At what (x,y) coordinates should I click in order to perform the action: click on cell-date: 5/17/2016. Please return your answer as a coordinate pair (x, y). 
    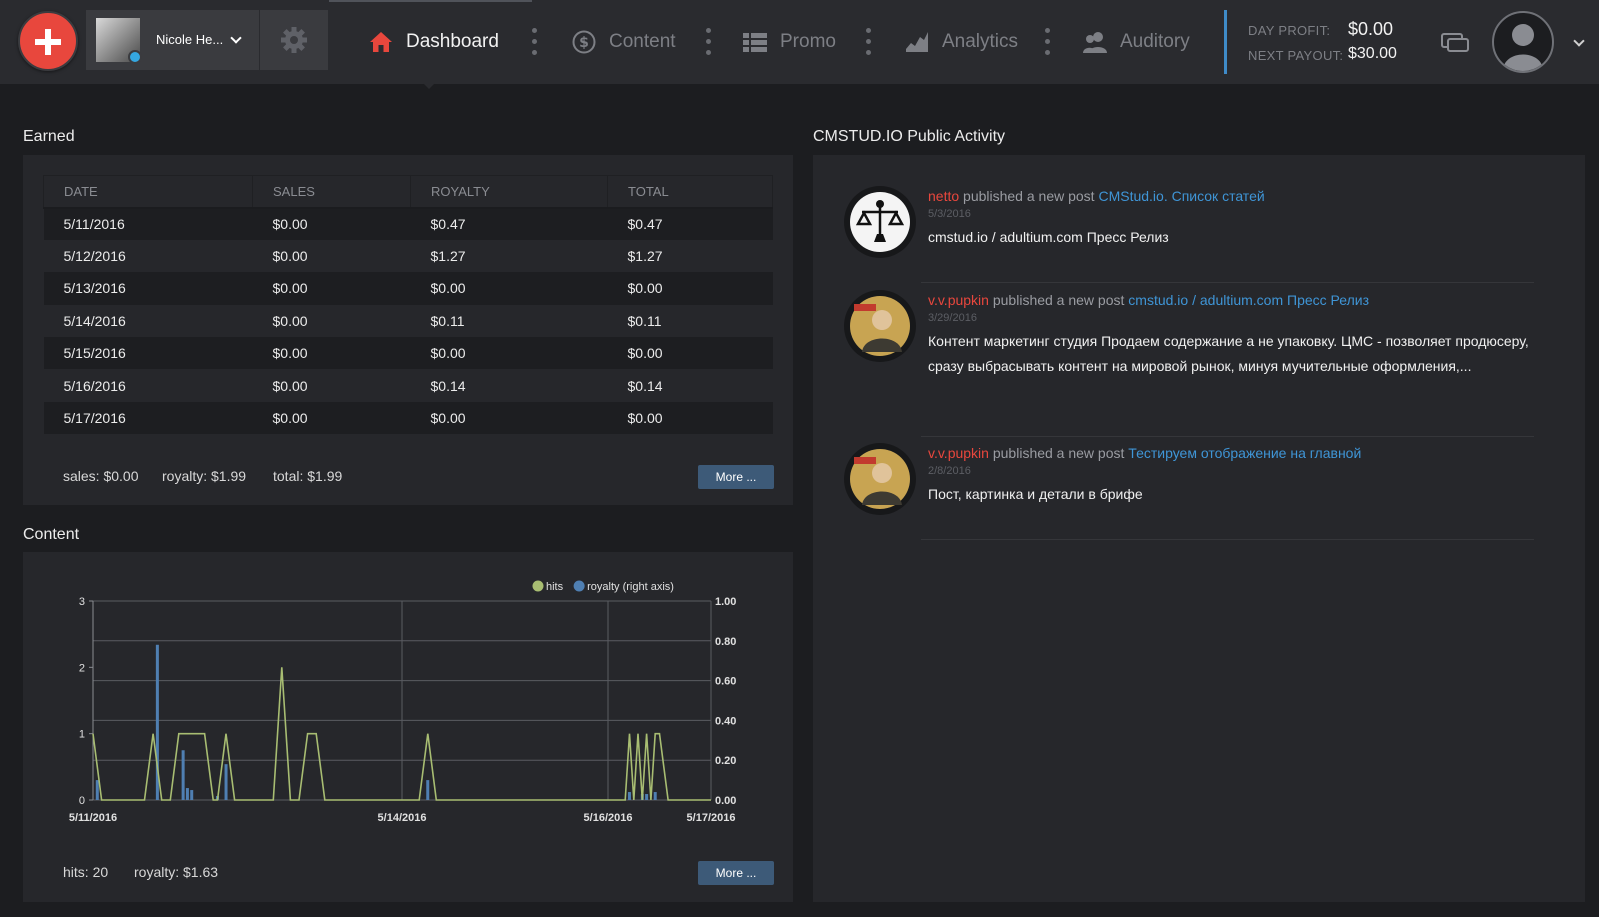
    Looking at the image, I should click on (148, 418).